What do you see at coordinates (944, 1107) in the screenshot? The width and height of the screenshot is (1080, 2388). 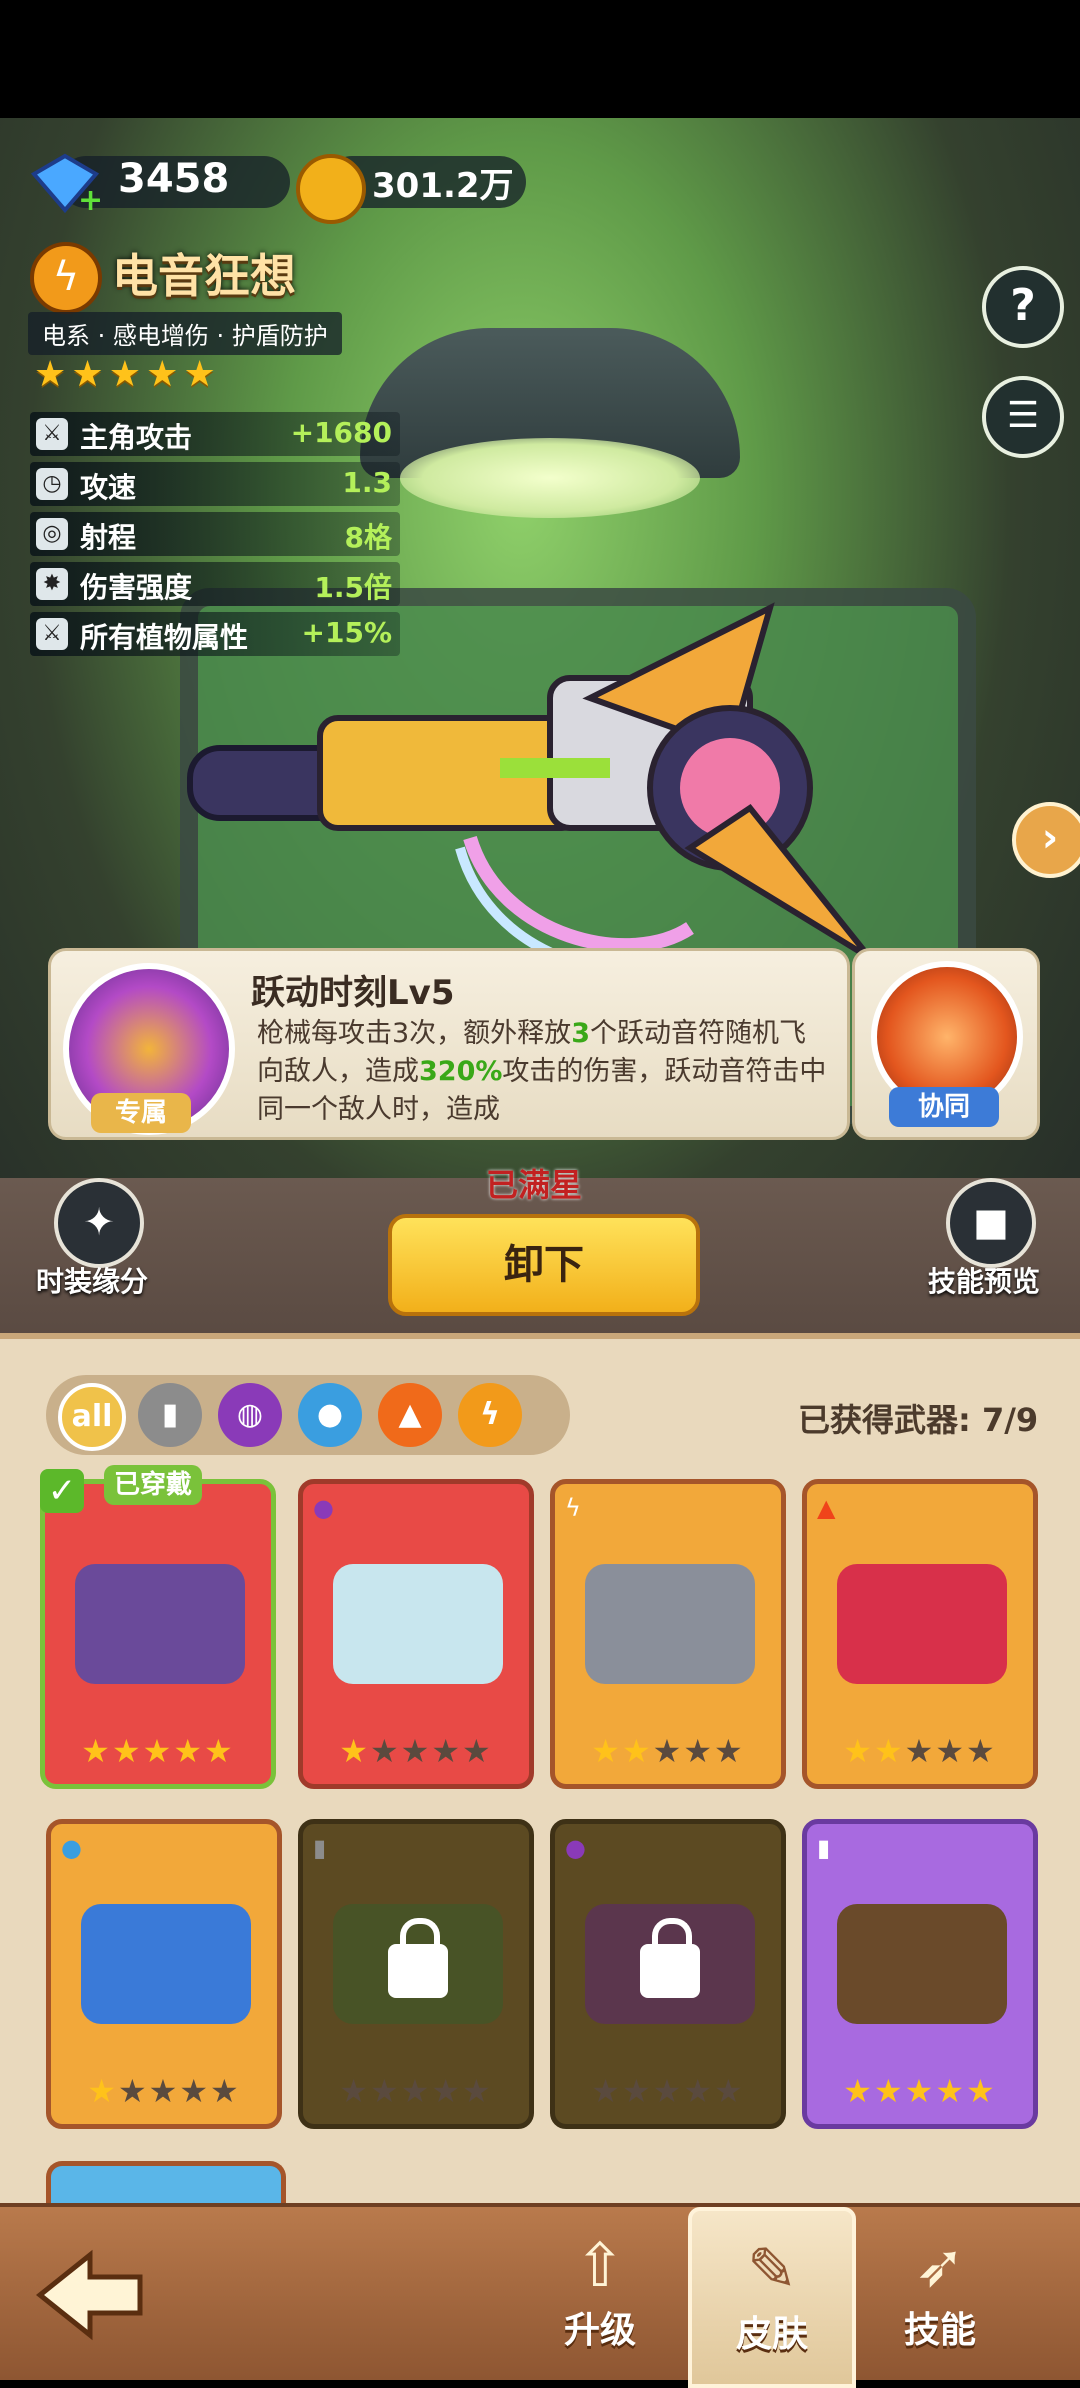 I see `sync-tag: 协同` at bounding box center [944, 1107].